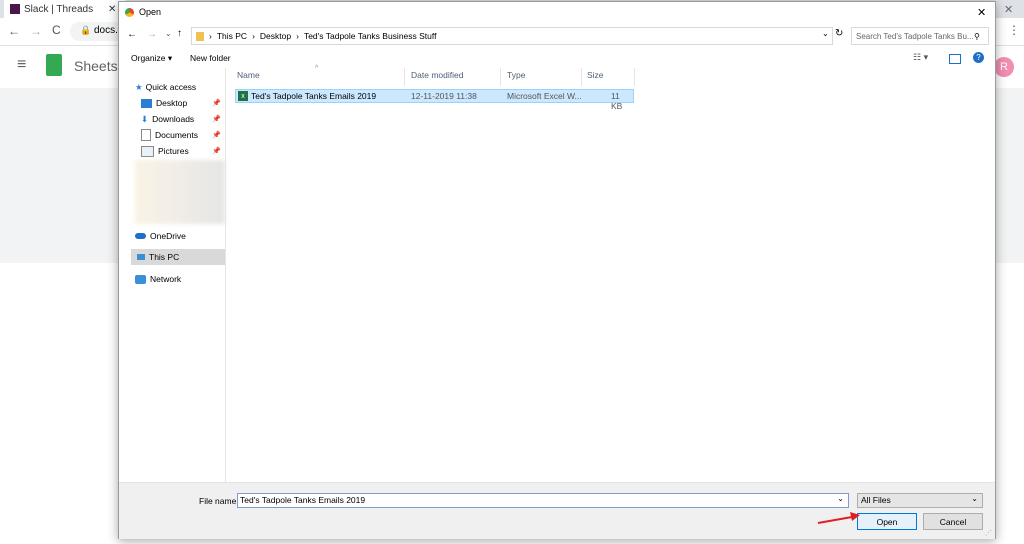 The width and height of the screenshot is (1024, 544). I want to click on network-icon, so click(140, 279).